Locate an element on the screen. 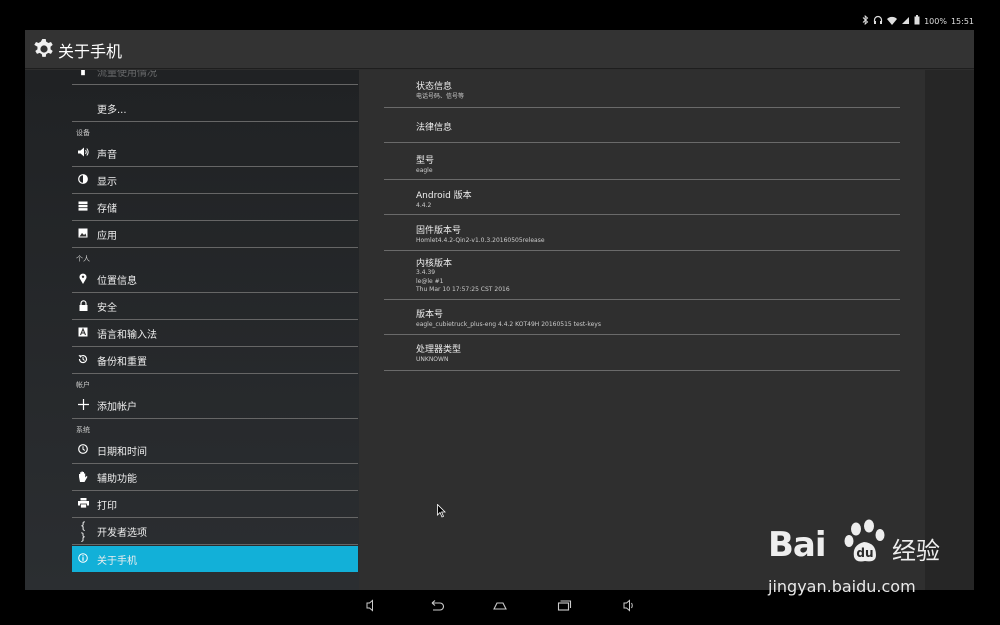 This screenshot has height=625, width=1000. item-title: 固件版本号 is located at coordinates (439, 231).